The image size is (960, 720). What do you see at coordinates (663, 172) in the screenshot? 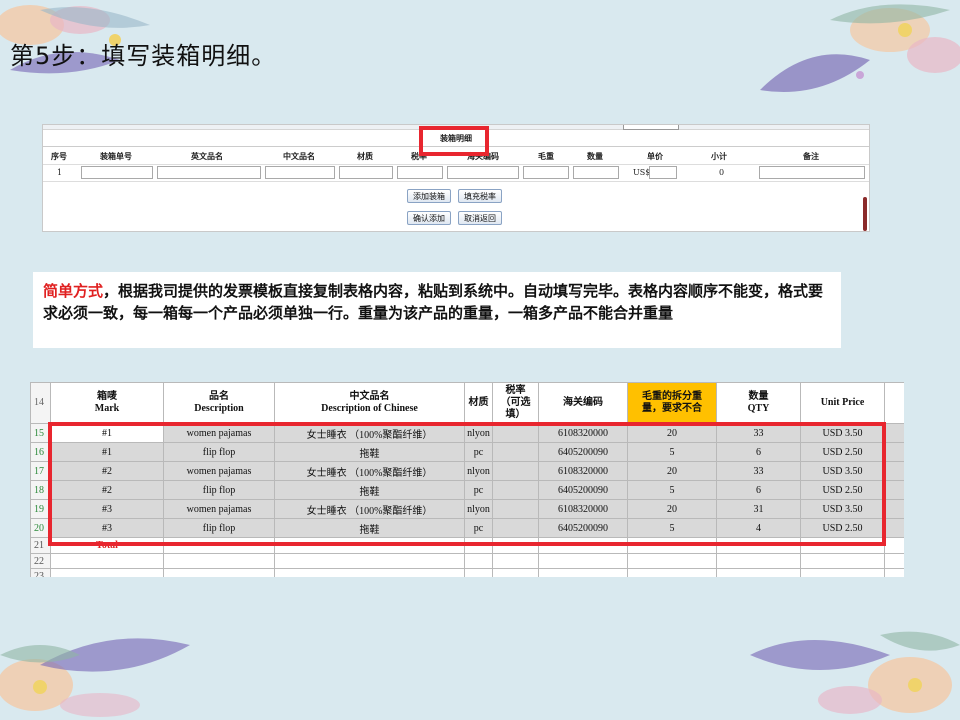
I see `unit-price-input` at bounding box center [663, 172].